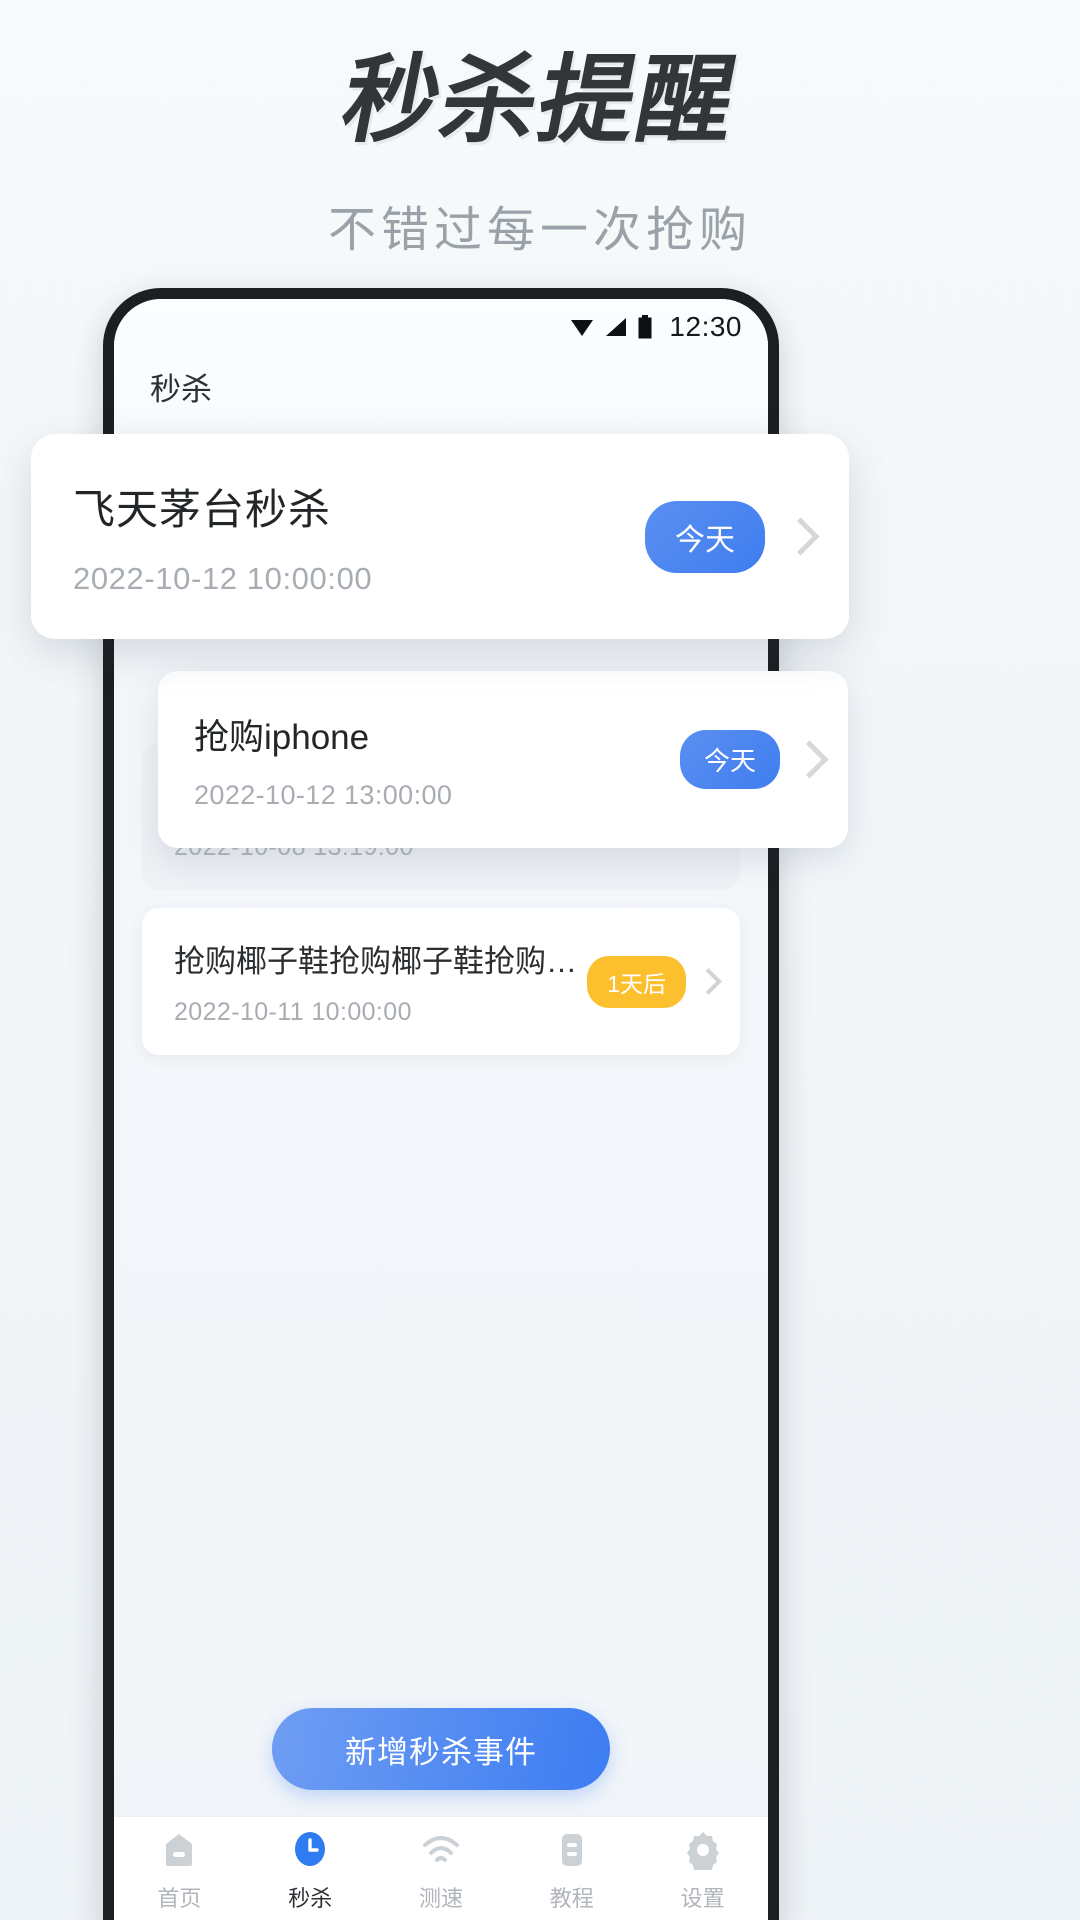  I want to click on secondary-event-card: 抢购iphone 2022-10-12 13:00:00 今天, so click(503, 759).